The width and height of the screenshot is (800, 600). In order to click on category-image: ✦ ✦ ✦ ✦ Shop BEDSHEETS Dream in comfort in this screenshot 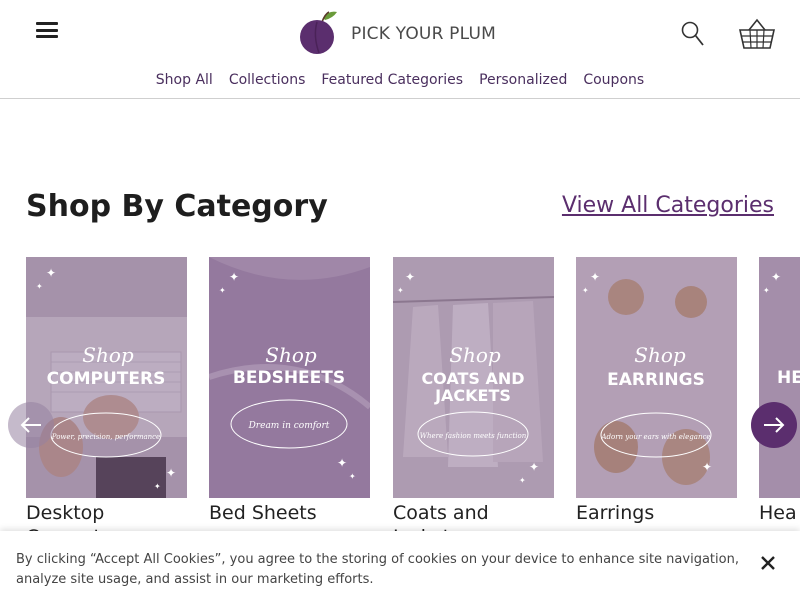, I will do `click(289, 377)`.